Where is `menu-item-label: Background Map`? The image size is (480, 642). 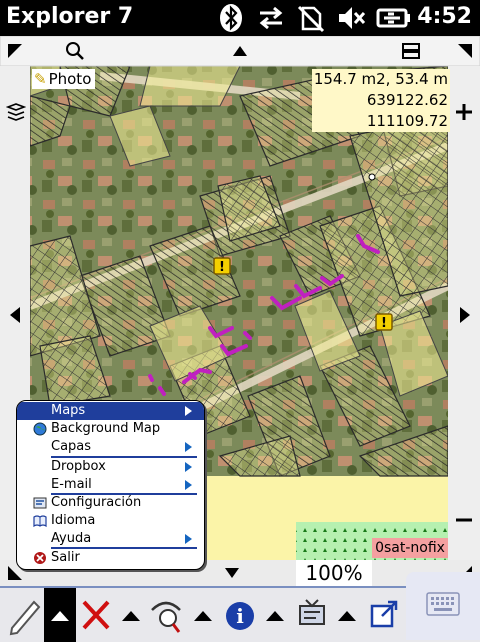 menu-item-label: Background Map is located at coordinates (106, 428).